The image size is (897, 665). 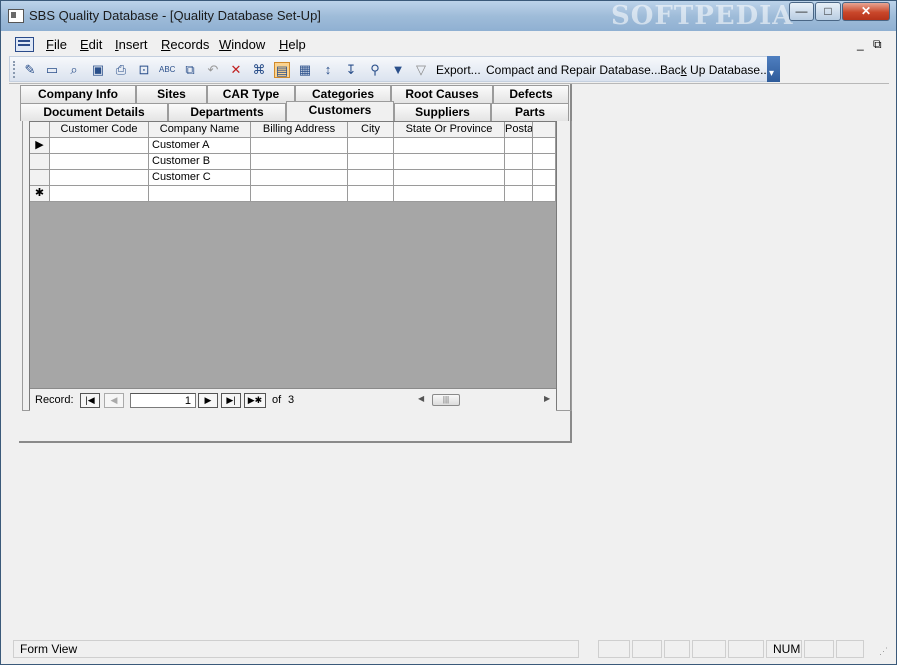 What do you see at coordinates (30, 70) in the screenshot?
I see `design-view-icon: ✎` at bounding box center [30, 70].